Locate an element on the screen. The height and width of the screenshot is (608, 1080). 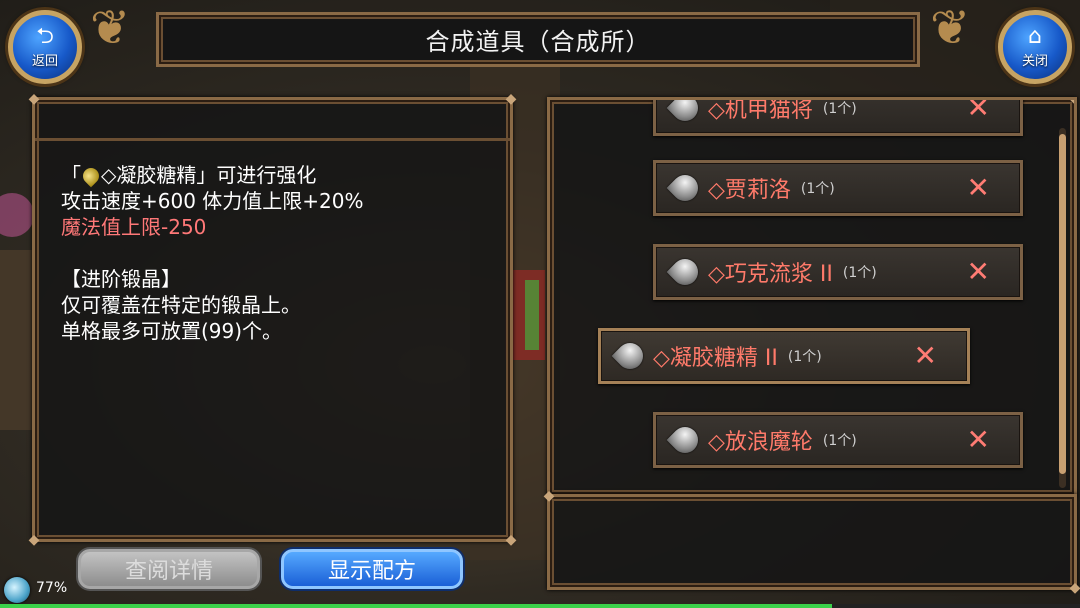
item-name: ◇贾莉洛 is located at coordinates (749, 190).